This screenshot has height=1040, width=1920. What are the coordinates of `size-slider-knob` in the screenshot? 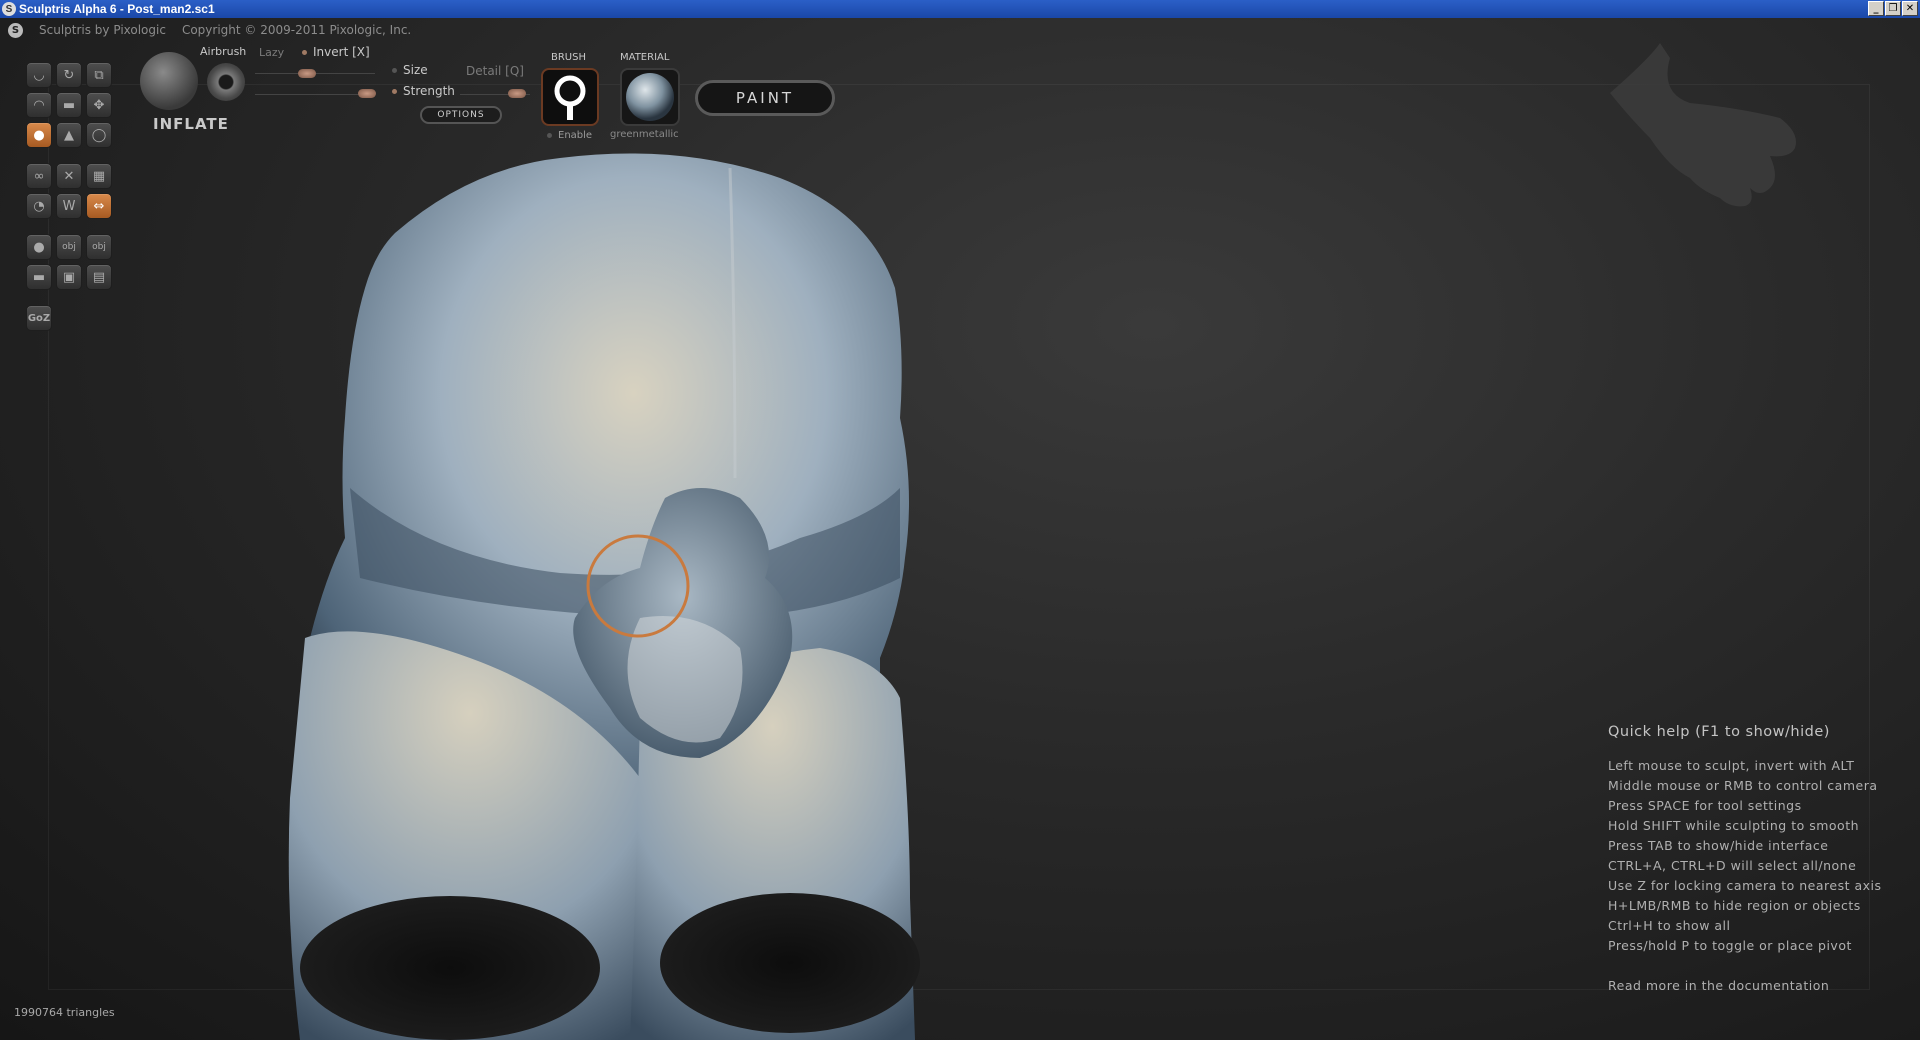 It's located at (307, 73).